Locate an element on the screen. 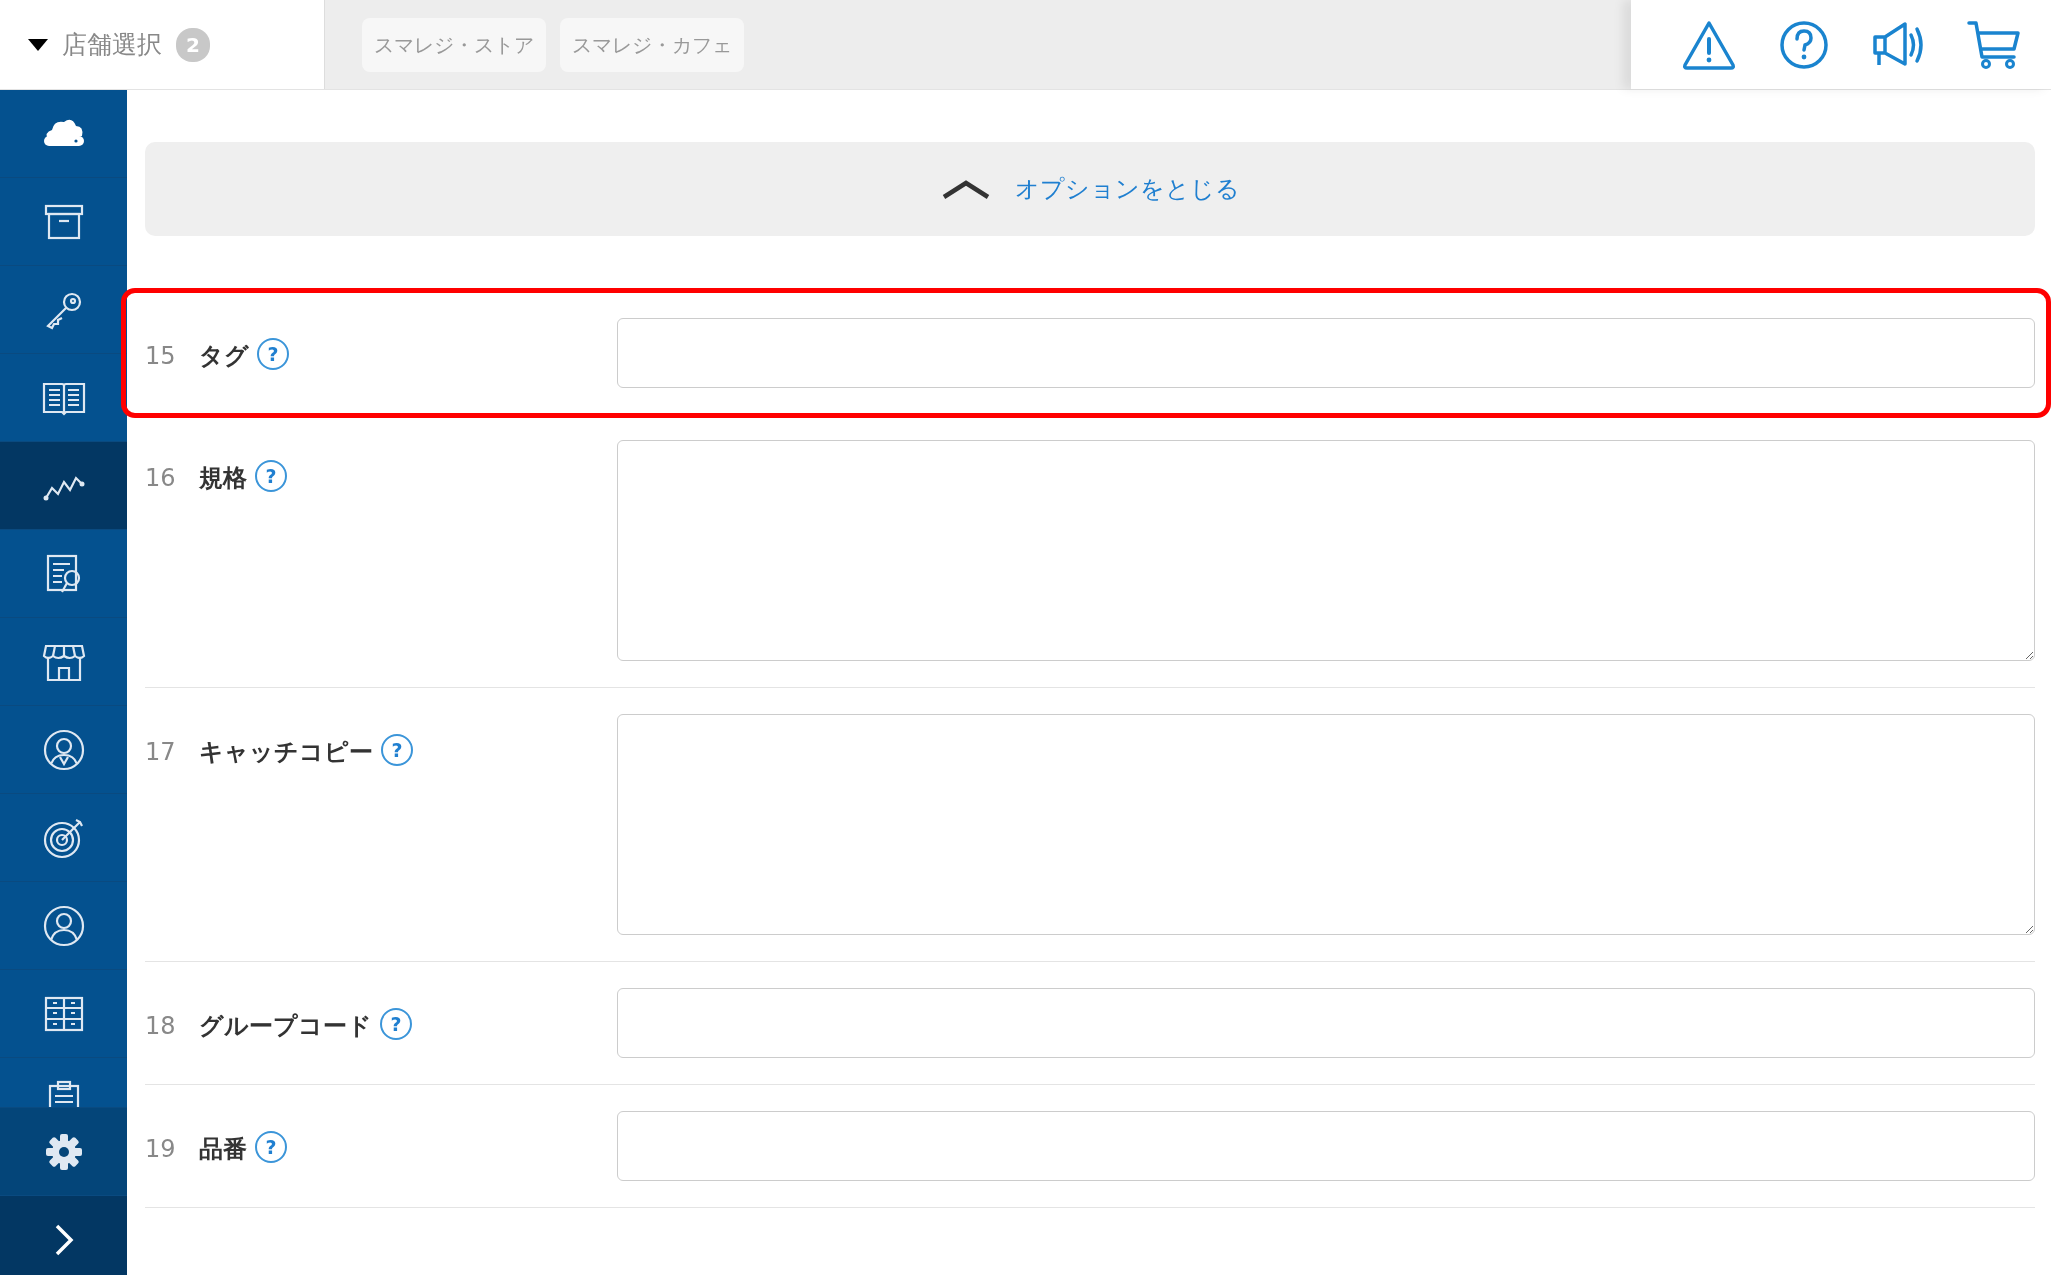 This screenshot has width=2051, height=1275. settings-button is located at coordinates (63, 1152).